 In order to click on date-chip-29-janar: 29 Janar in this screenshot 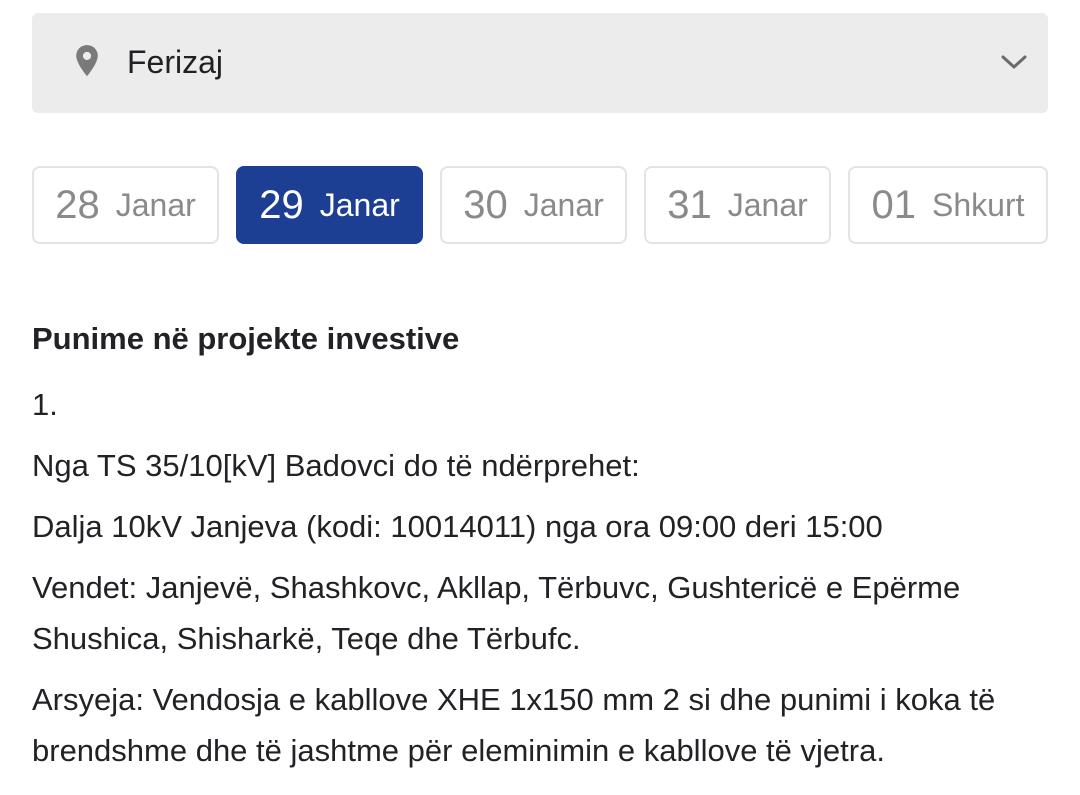, I will do `click(329, 205)`.